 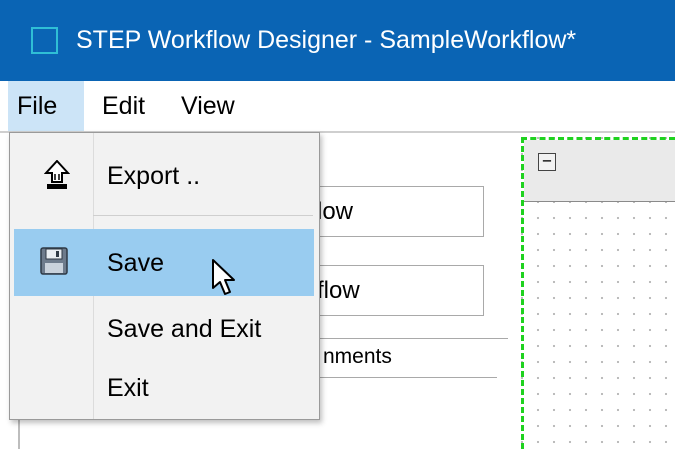 I want to click on workflow-name-field: flow, so click(x=392, y=290).